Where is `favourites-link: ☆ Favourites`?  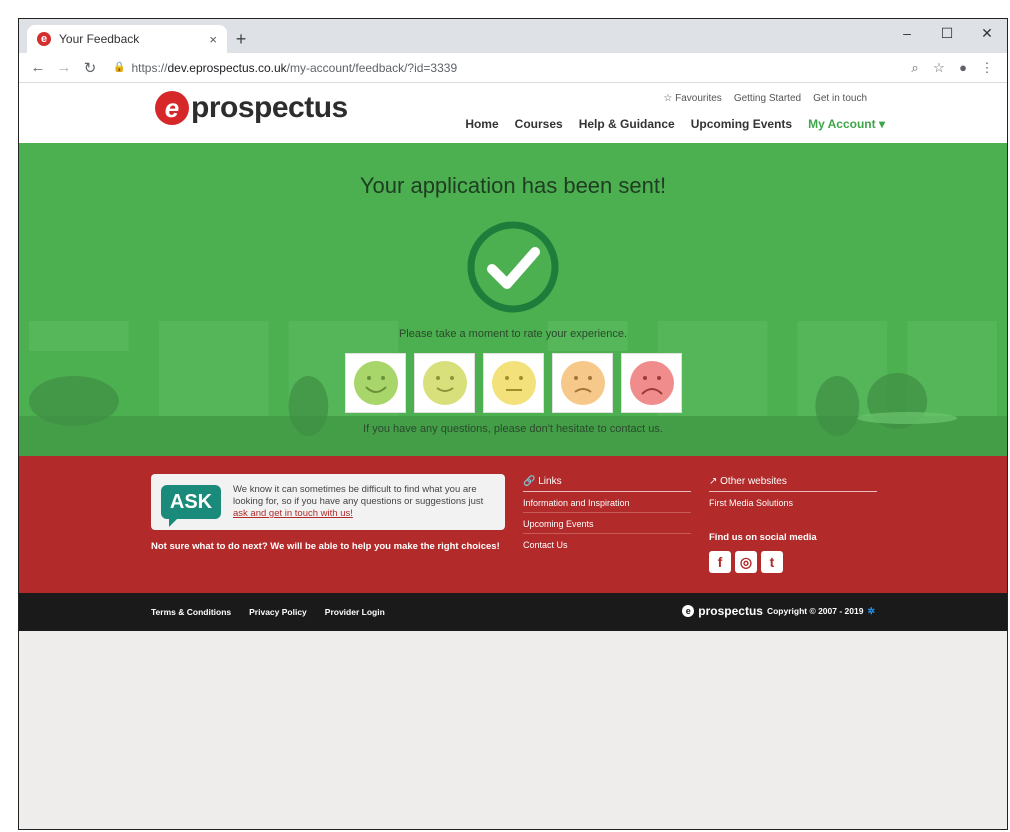 favourites-link: ☆ Favourites is located at coordinates (692, 98).